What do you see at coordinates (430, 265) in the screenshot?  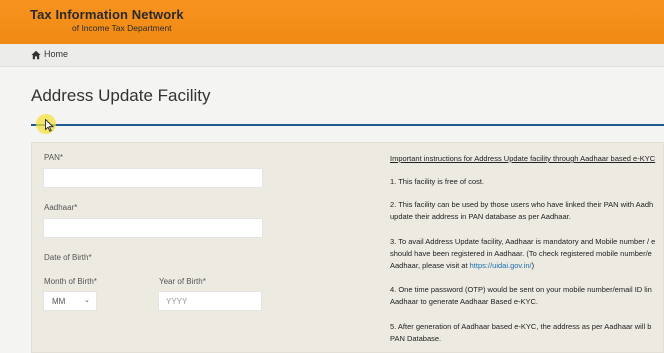 I see `instruction-item-3-text: Aadhaar, please visit at` at bounding box center [430, 265].